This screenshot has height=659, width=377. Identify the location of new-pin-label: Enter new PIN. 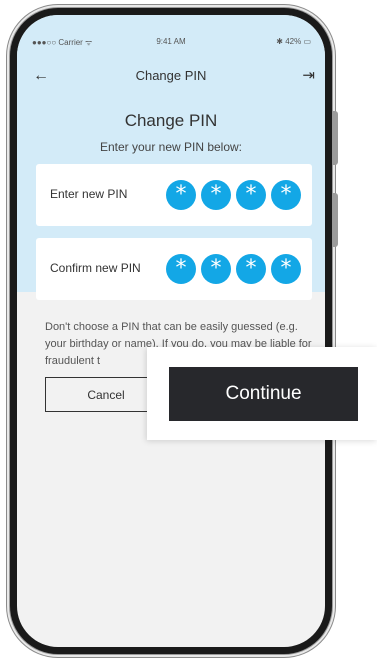
(89, 194).